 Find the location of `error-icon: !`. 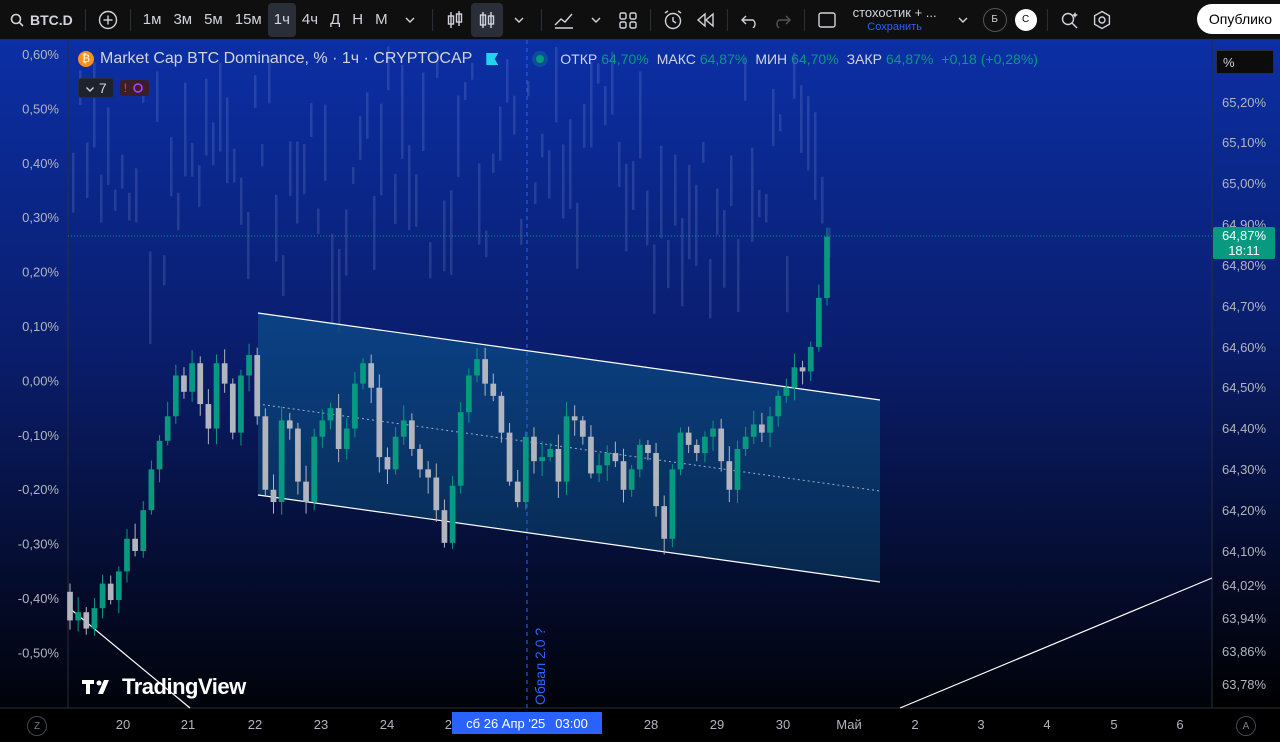

error-icon: ! is located at coordinates (125, 88).